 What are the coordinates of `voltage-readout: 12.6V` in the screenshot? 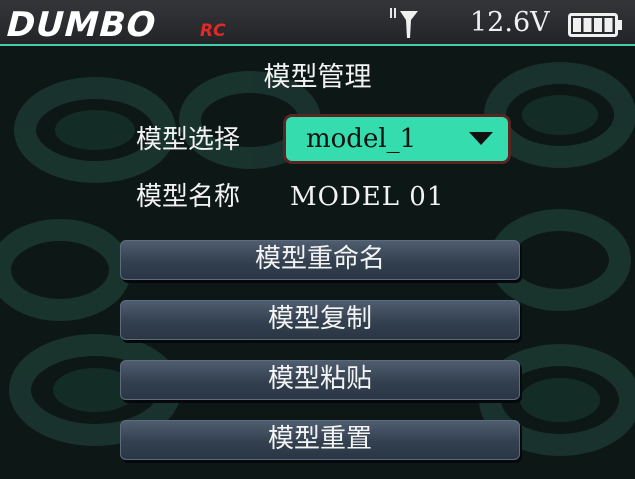 It's located at (510, 22).